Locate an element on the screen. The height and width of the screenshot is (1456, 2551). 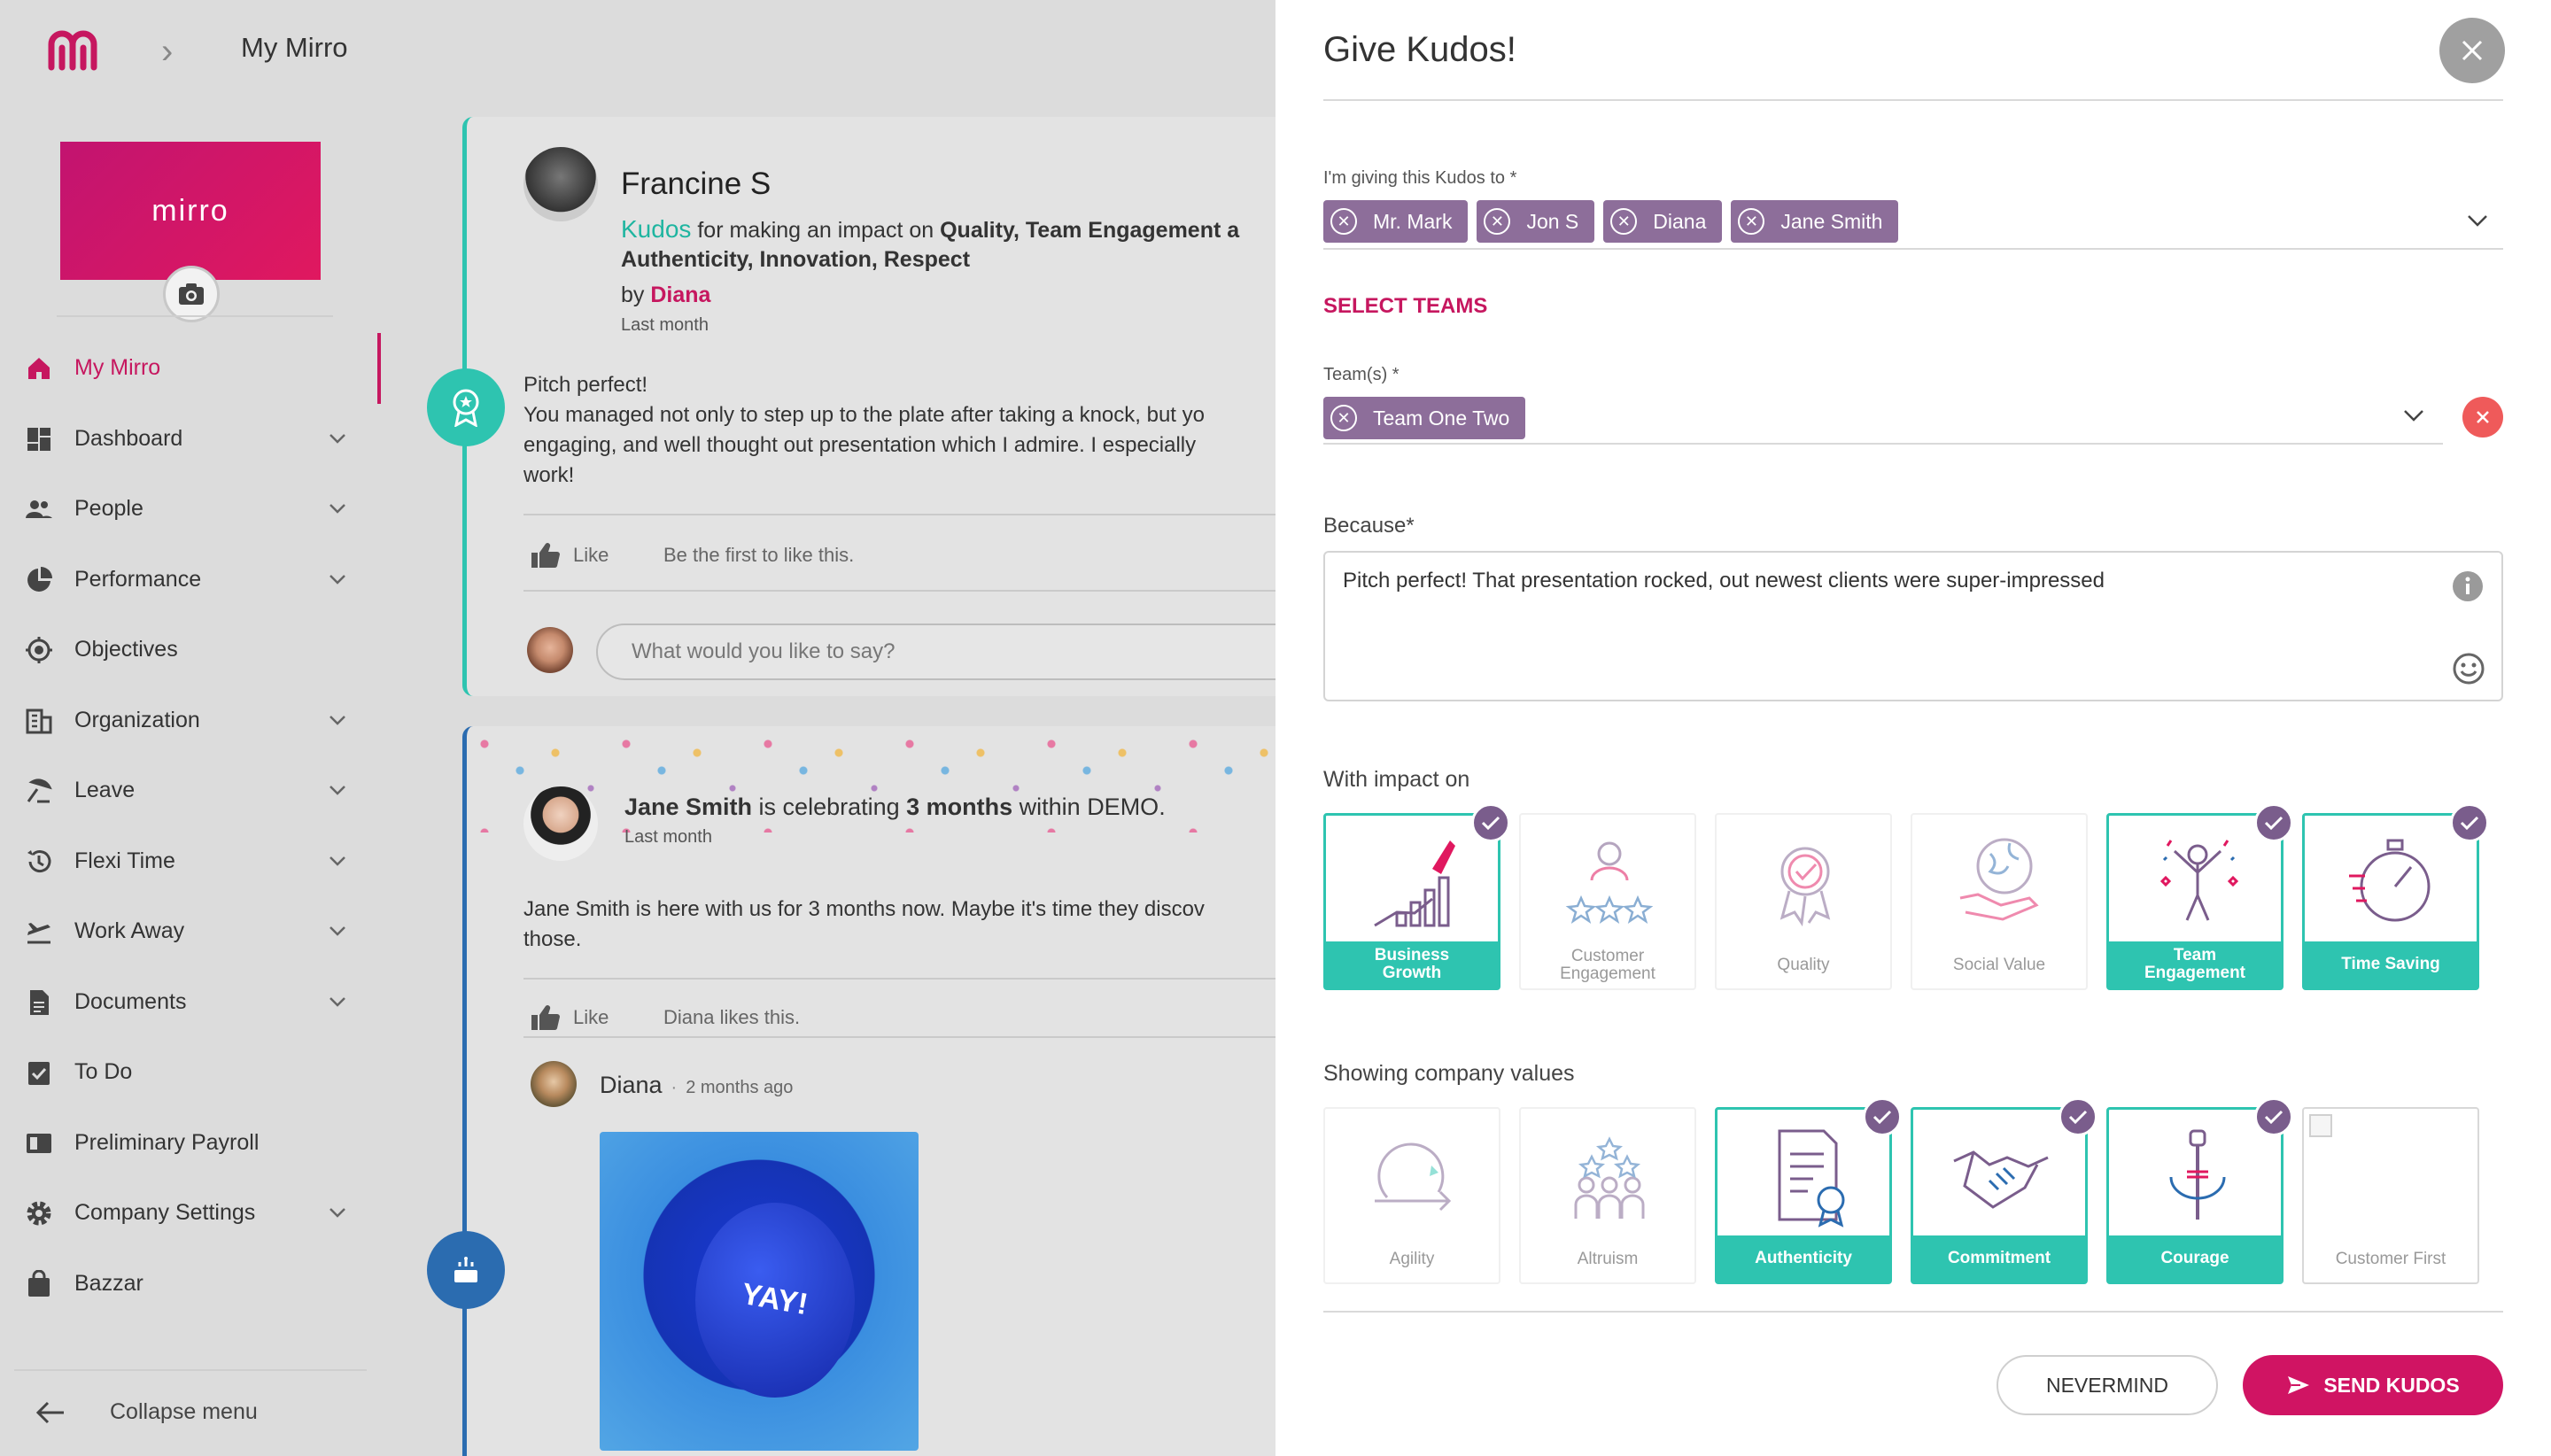
value-tile-agility: Agility is located at coordinates (1411, 1195).